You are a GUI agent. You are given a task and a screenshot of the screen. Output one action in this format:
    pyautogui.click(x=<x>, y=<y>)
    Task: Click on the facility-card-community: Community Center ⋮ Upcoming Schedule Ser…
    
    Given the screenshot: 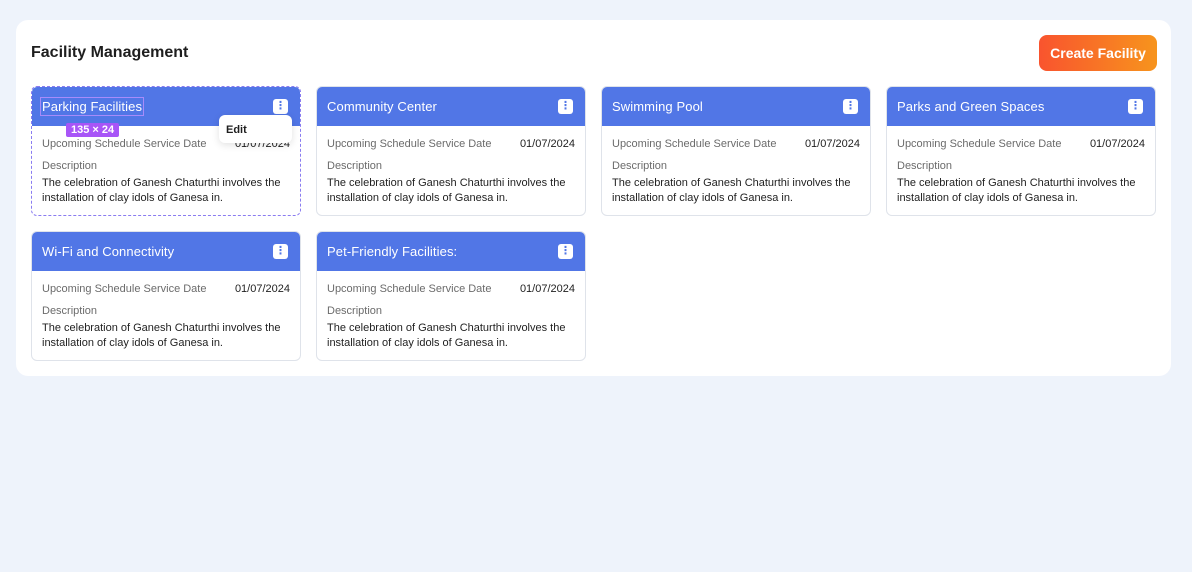 What is the action you would take?
    pyautogui.click(x=451, y=151)
    